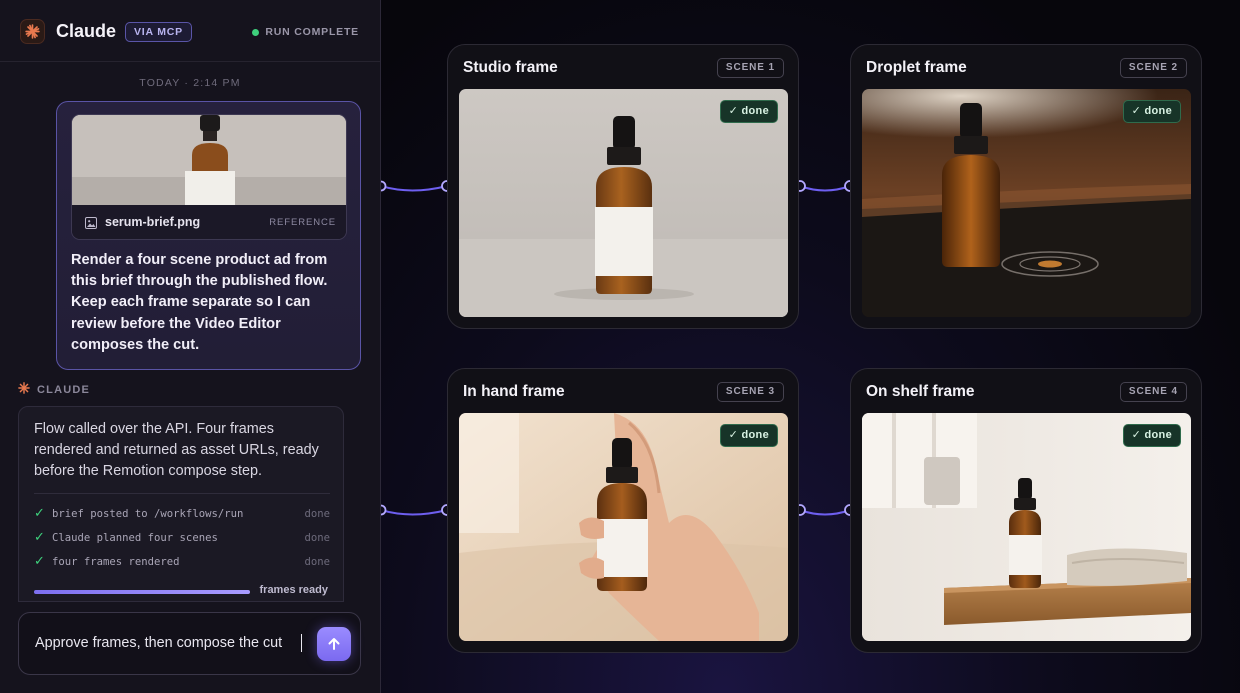 This screenshot has height=693, width=1240. What do you see at coordinates (153, 222) in the screenshot?
I see `attachment-filename: serum-brief.png` at bounding box center [153, 222].